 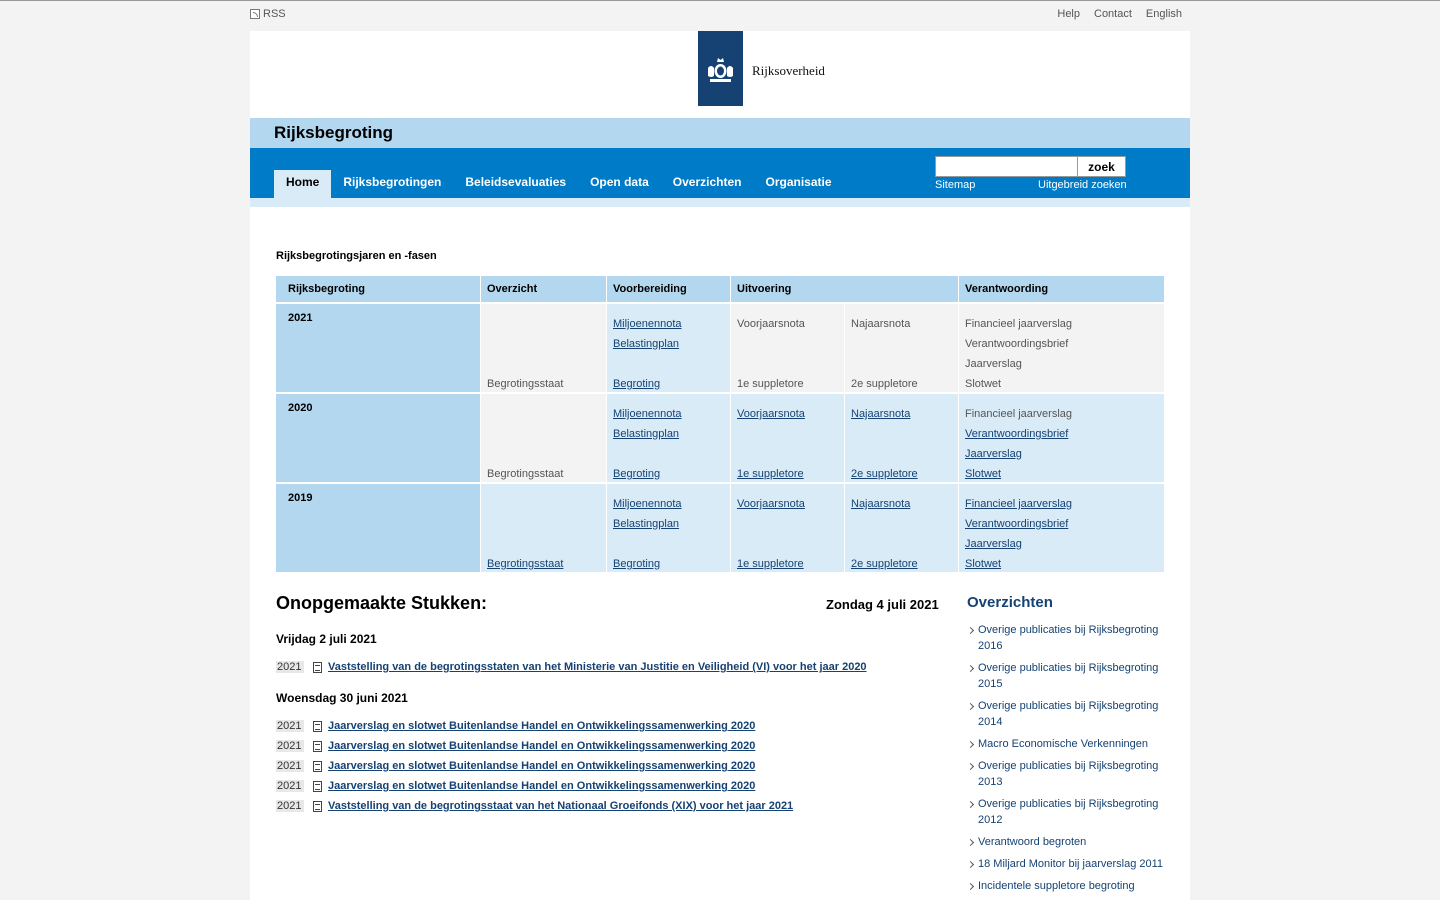 What do you see at coordinates (1018, 504) in the screenshot?
I see `phase-link: Financieel jaarverslag` at bounding box center [1018, 504].